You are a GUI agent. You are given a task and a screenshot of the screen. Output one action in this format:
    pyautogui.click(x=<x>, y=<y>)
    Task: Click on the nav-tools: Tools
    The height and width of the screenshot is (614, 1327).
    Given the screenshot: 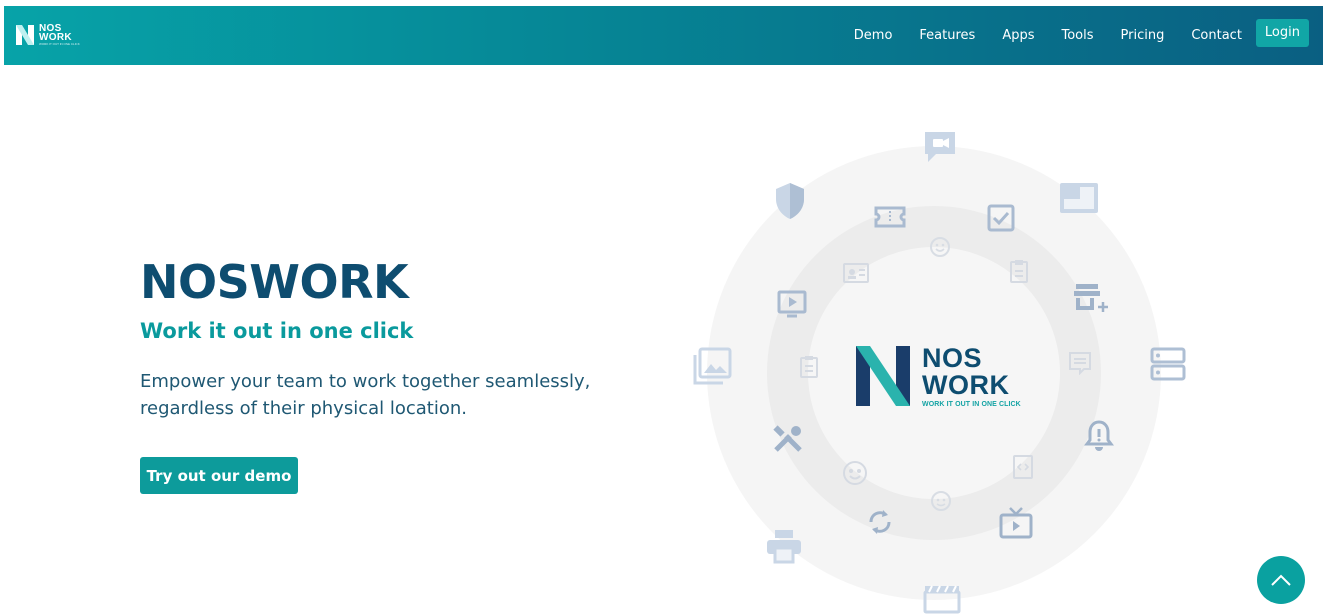 What is the action you would take?
    pyautogui.click(x=1077, y=35)
    